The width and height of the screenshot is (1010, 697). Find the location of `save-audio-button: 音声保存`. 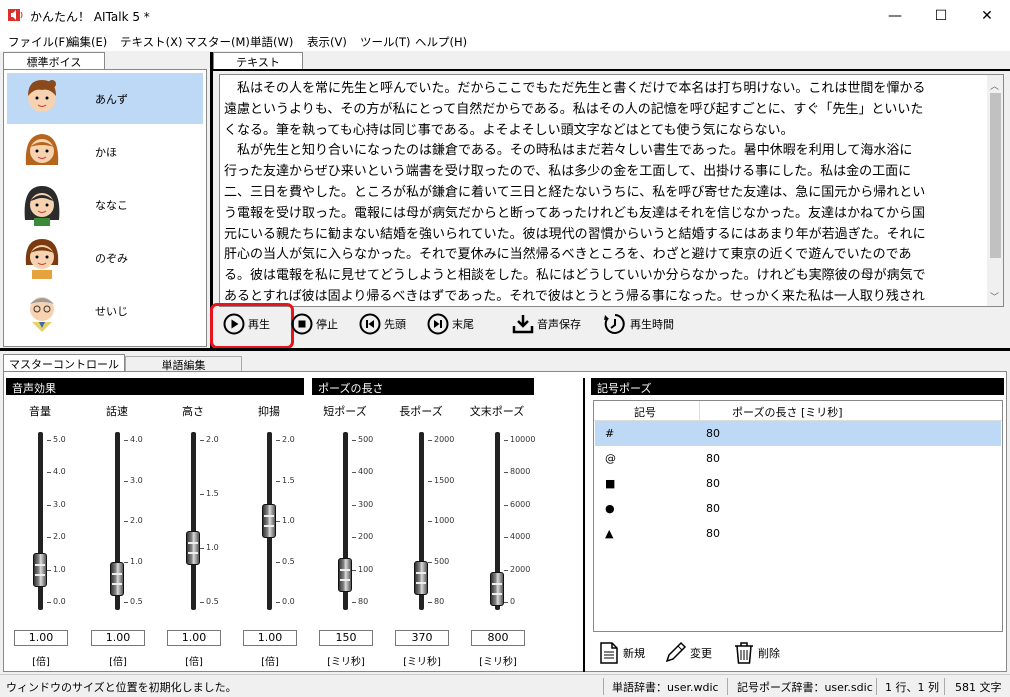

save-audio-button: 音声保存 is located at coordinates (546, 324).